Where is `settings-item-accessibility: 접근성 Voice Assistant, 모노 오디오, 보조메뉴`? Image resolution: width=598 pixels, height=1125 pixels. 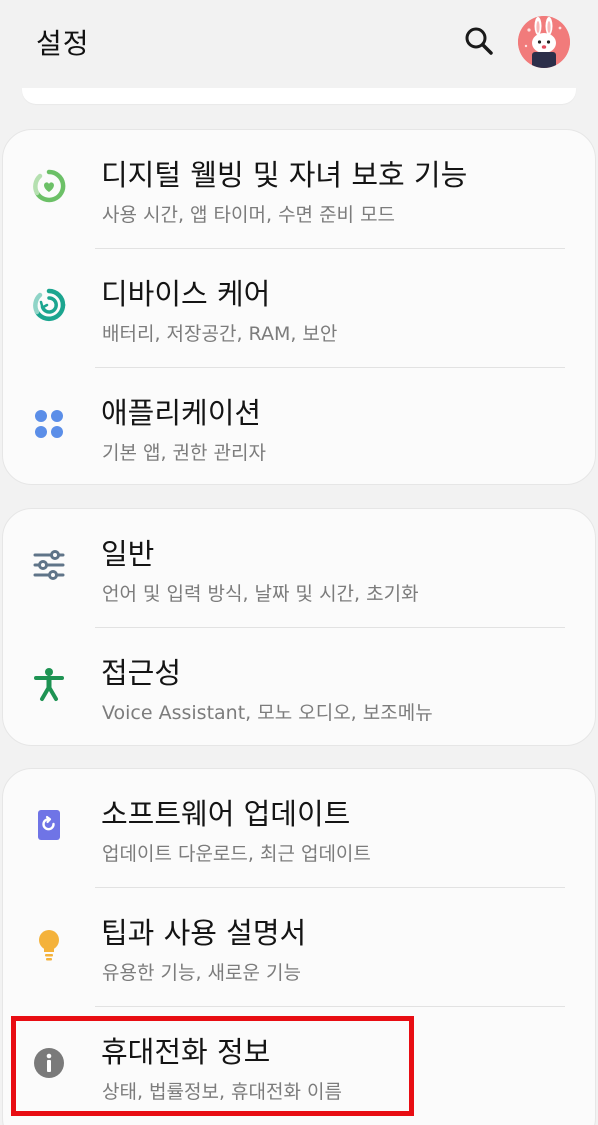 settings-item-accessibility: 접근성 Voice Assistant, 모노 오디오, 보조메뉴 is located at coordinates (300, 687).